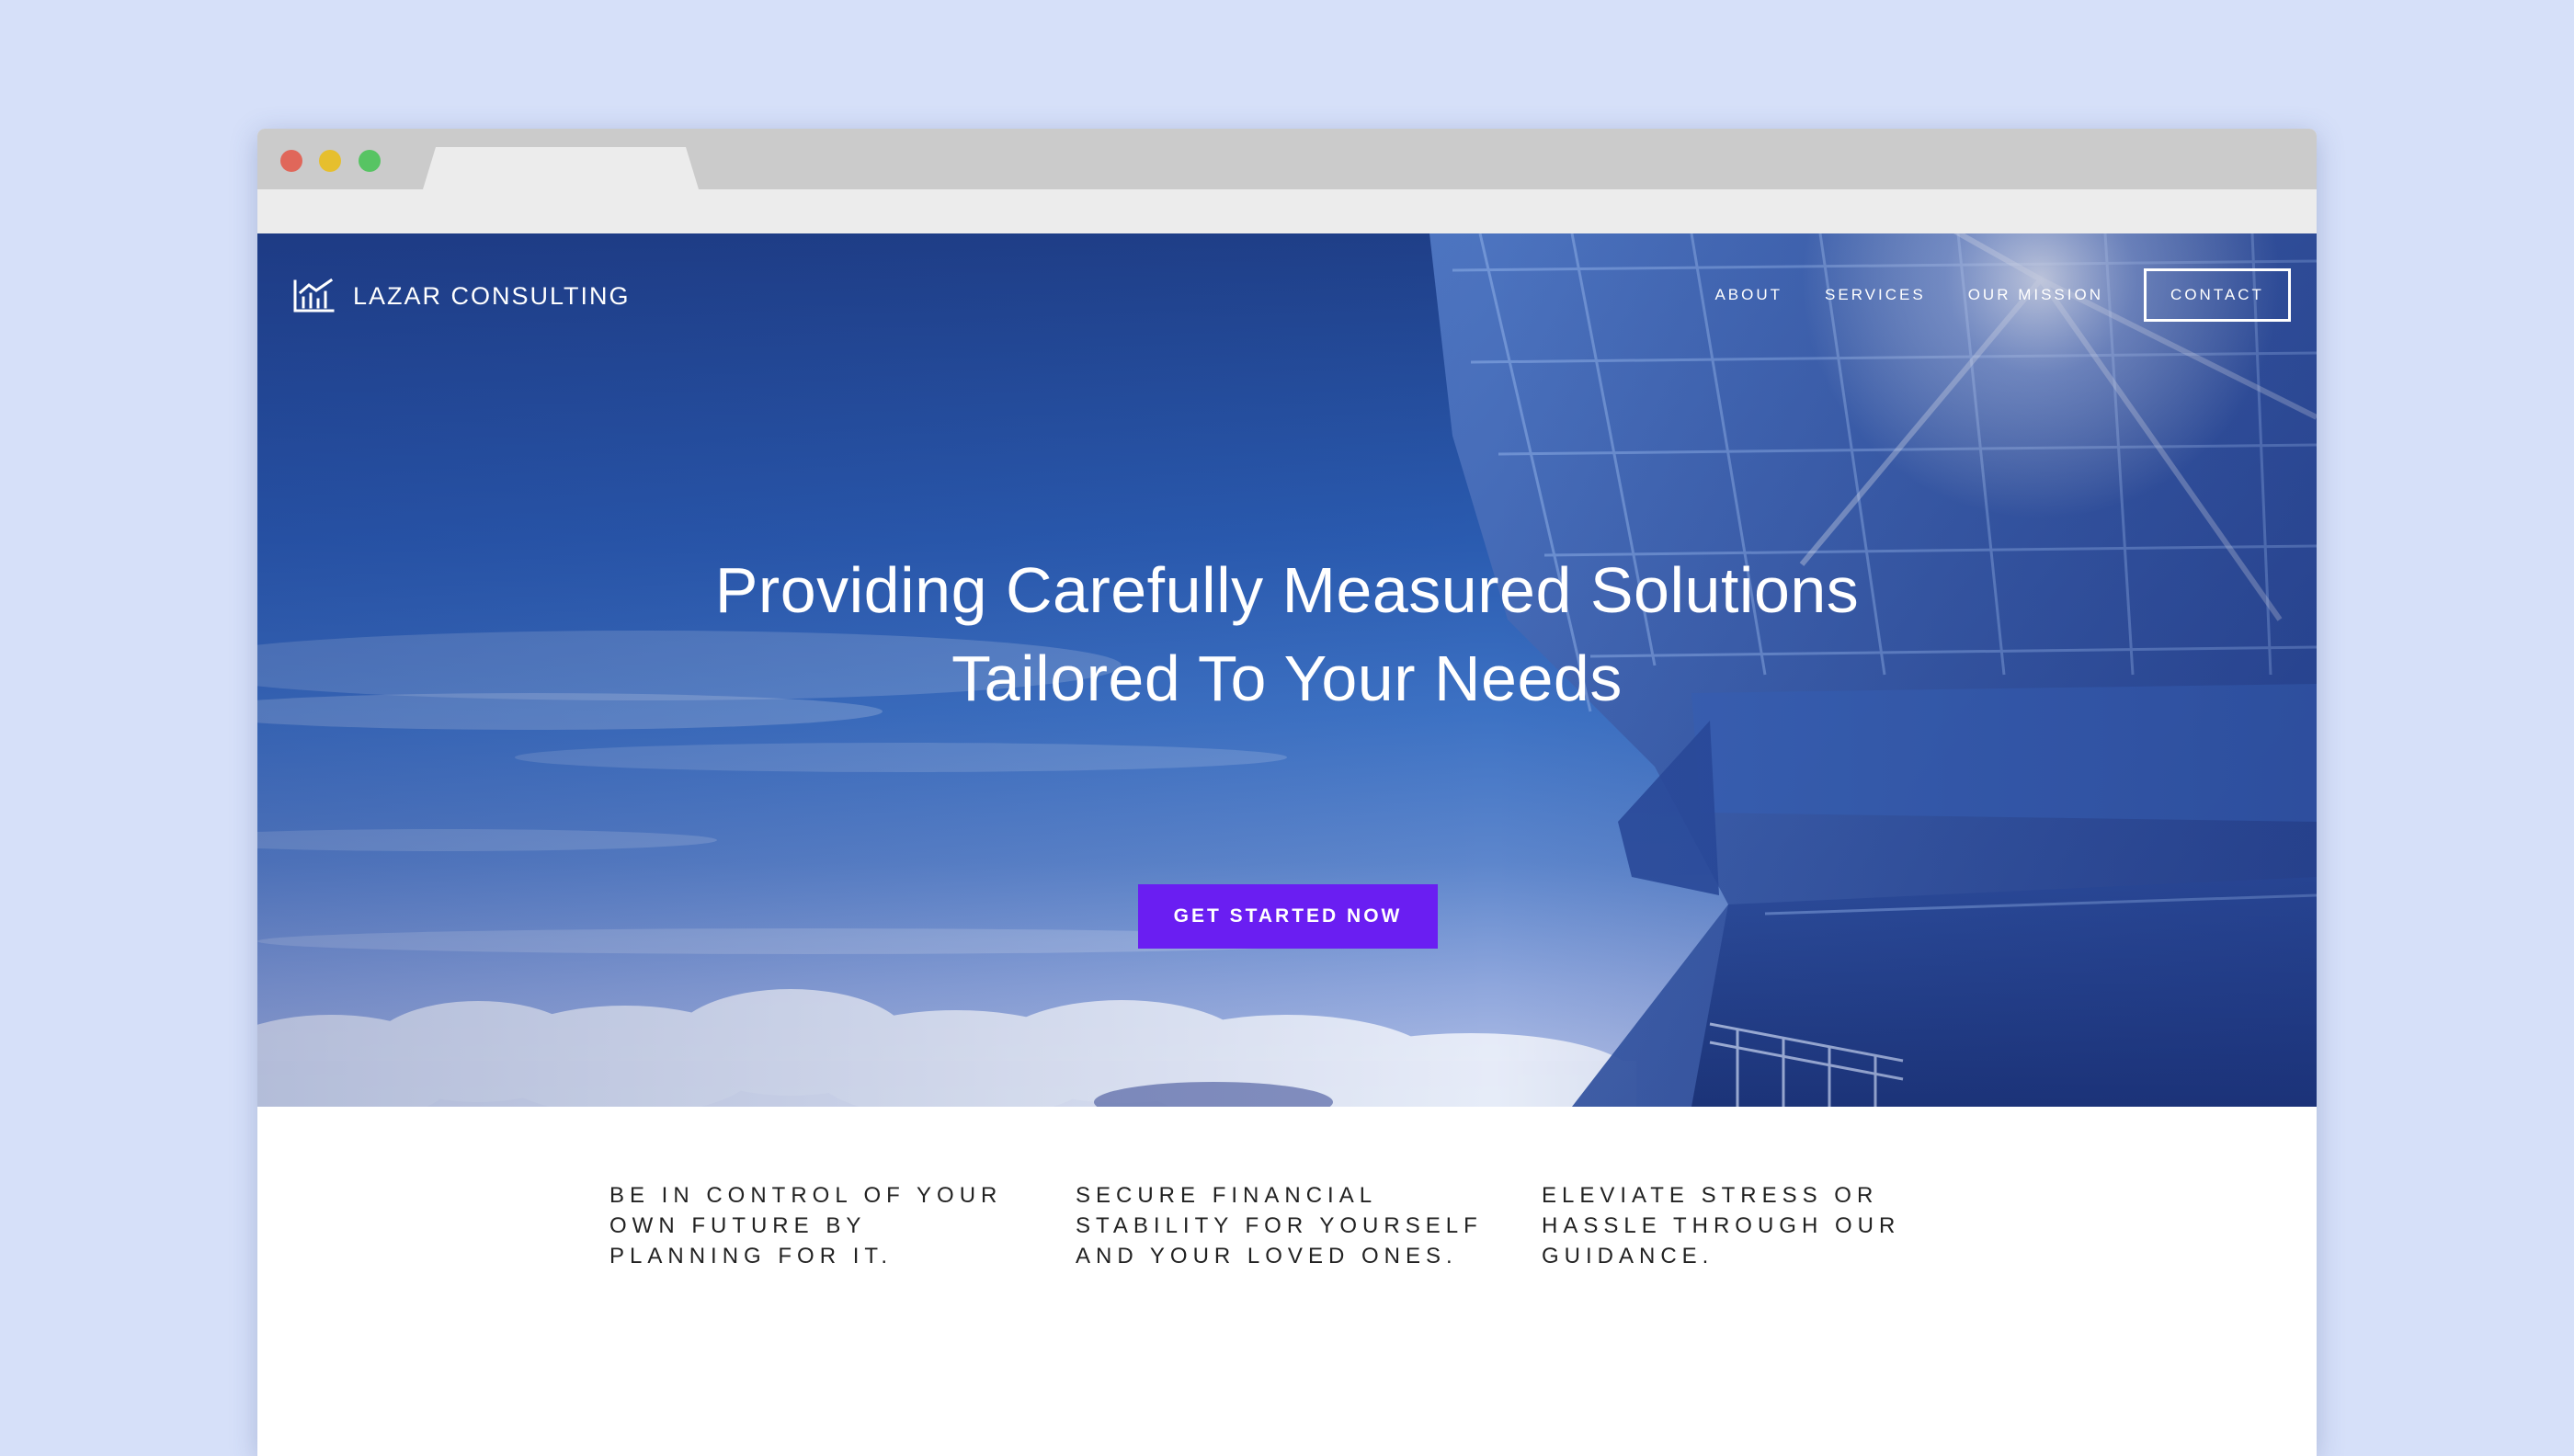 Image resolution: width=2574 pixels, height=1456 pixels. Describe the element at coordinates (2035, 295) in the screenshot. I see `nav-item-our-mission: OUR MISSION` at that location.